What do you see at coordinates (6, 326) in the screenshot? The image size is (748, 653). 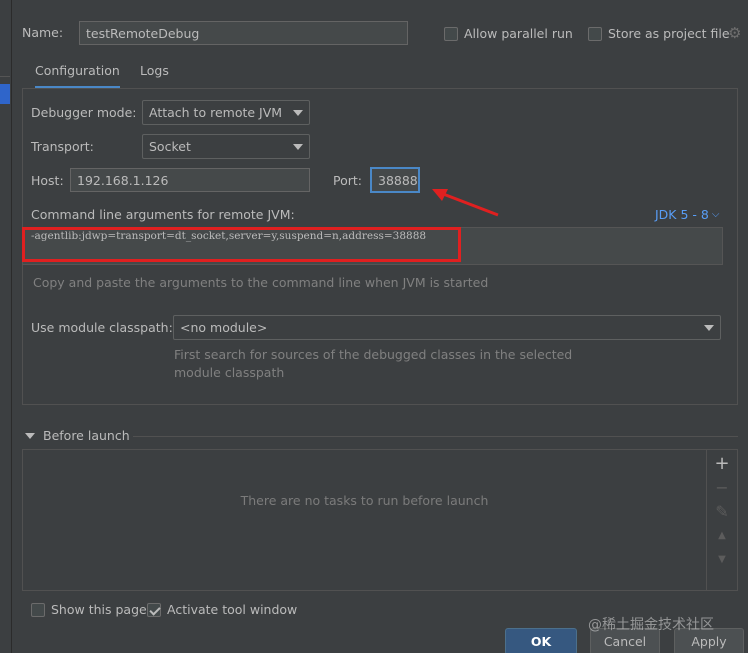 I see `left-sidebar-strip` at bounding box center [6, 326].